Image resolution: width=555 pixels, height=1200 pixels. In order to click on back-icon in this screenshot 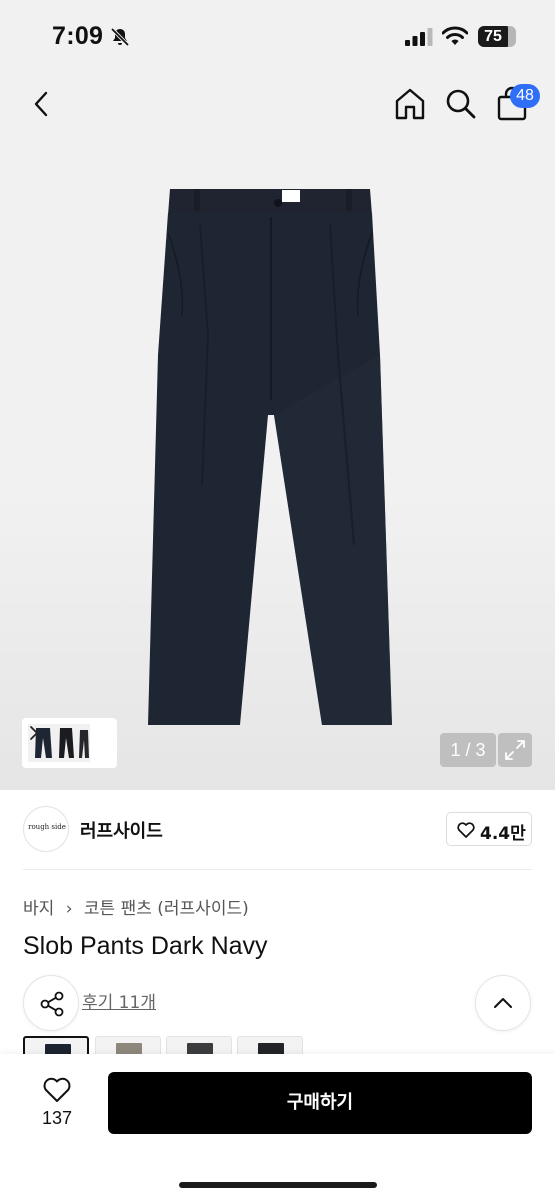, I will do `click(42, 104)`.